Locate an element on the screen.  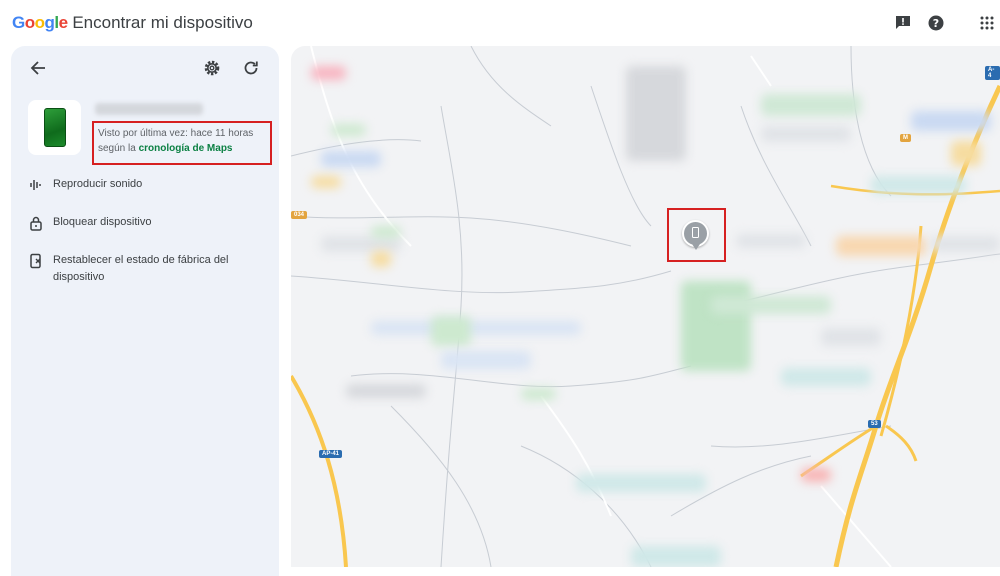
action-label: Bloquear dispositivo is located at coordinates (102, 222).